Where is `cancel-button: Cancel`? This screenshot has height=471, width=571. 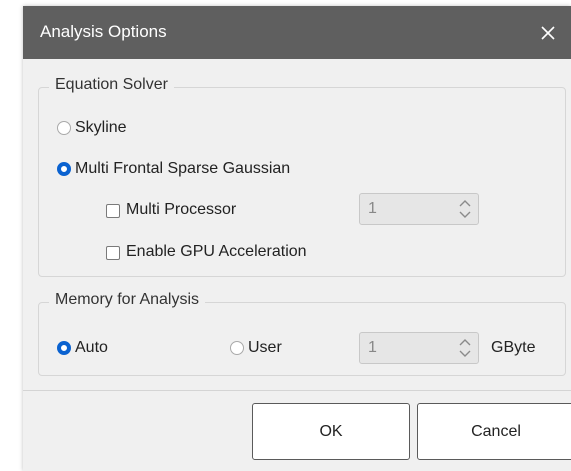 cancel-button: Cancel is located at coordinates (494, 431).